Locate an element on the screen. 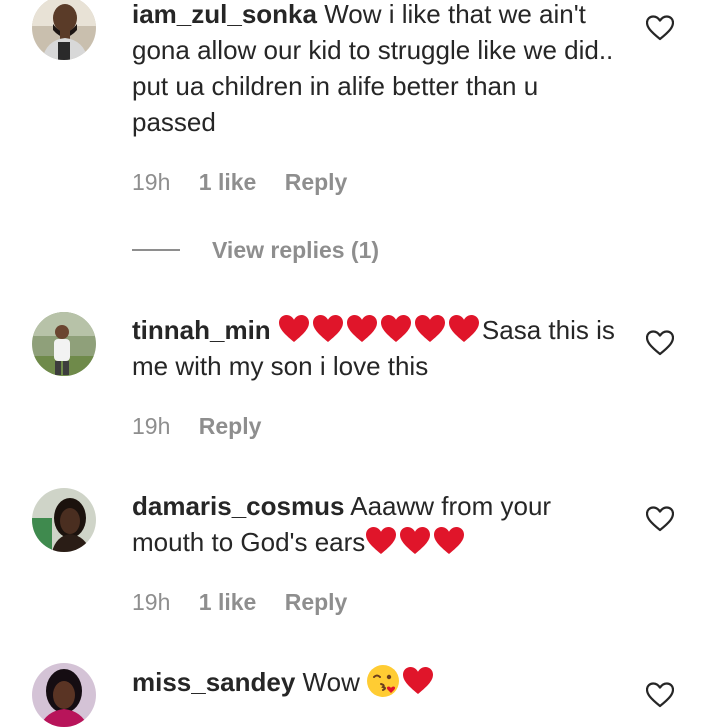  comment-body: Wow is located at coordinates (327, 682).